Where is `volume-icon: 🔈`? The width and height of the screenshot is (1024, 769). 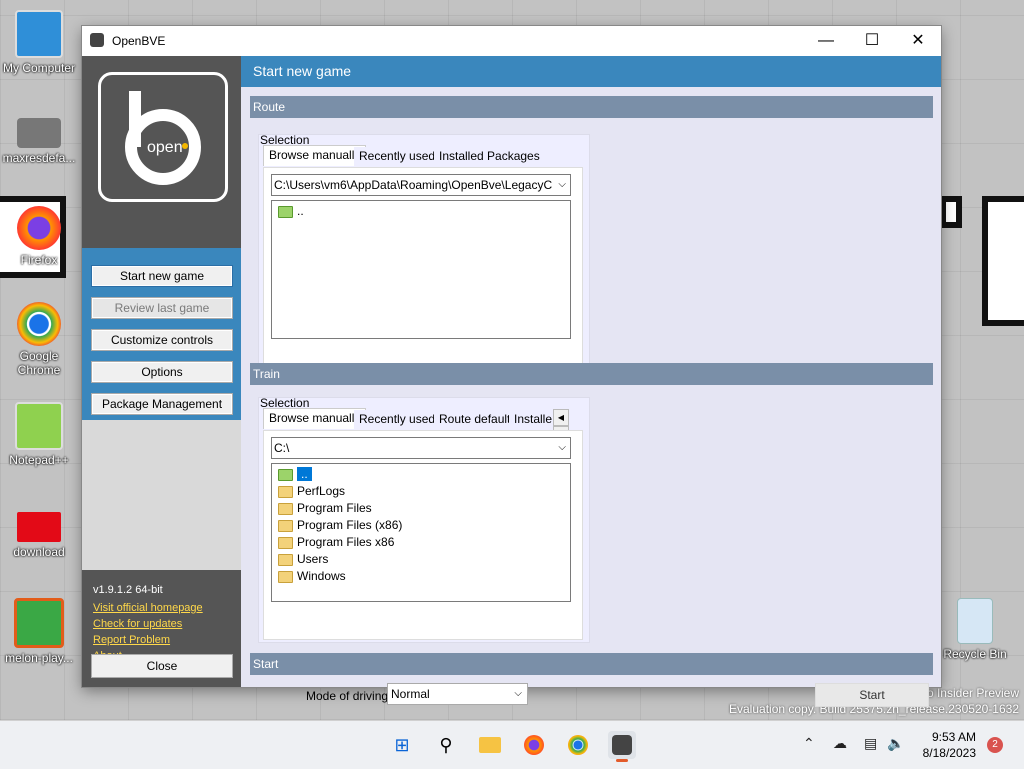
volume-icon: 🔈 is located at coordinates (895, 743).